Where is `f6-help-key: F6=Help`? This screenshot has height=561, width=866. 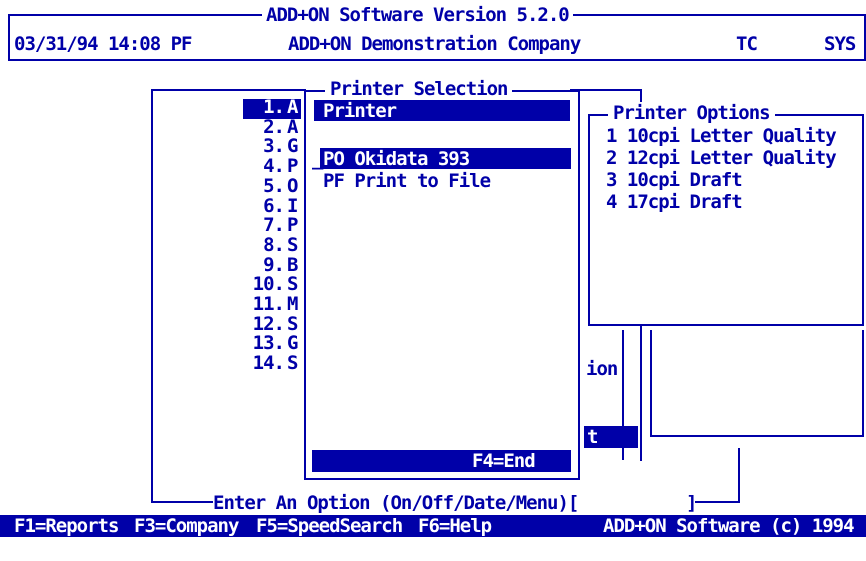
f6-help-key: F6=Help is located at coordinates (455, 526).